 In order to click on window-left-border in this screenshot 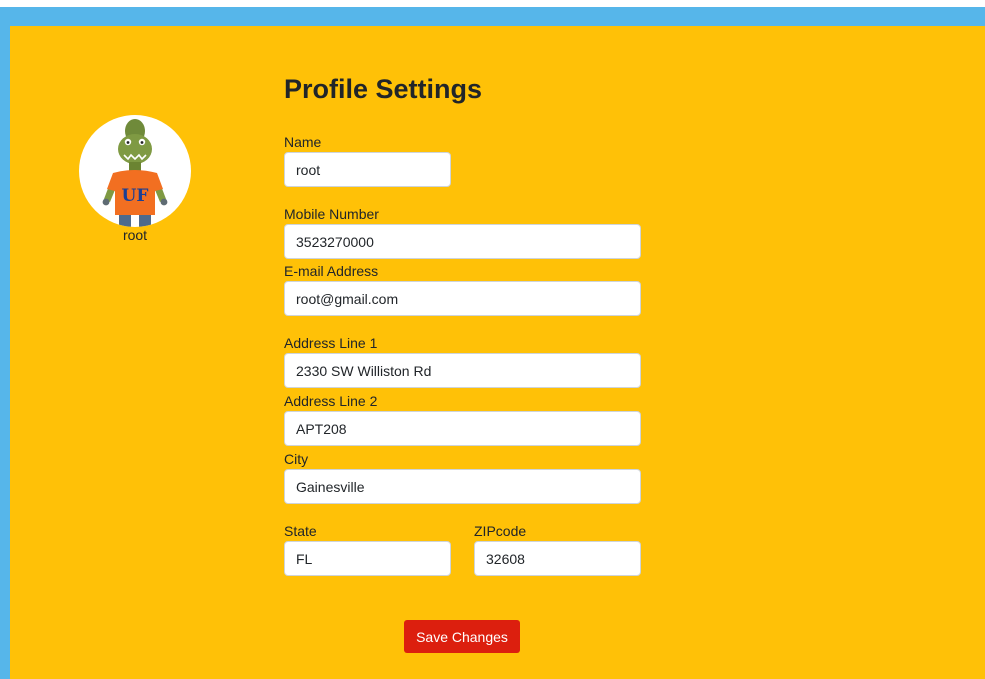, I will do `click(5, 343)`.